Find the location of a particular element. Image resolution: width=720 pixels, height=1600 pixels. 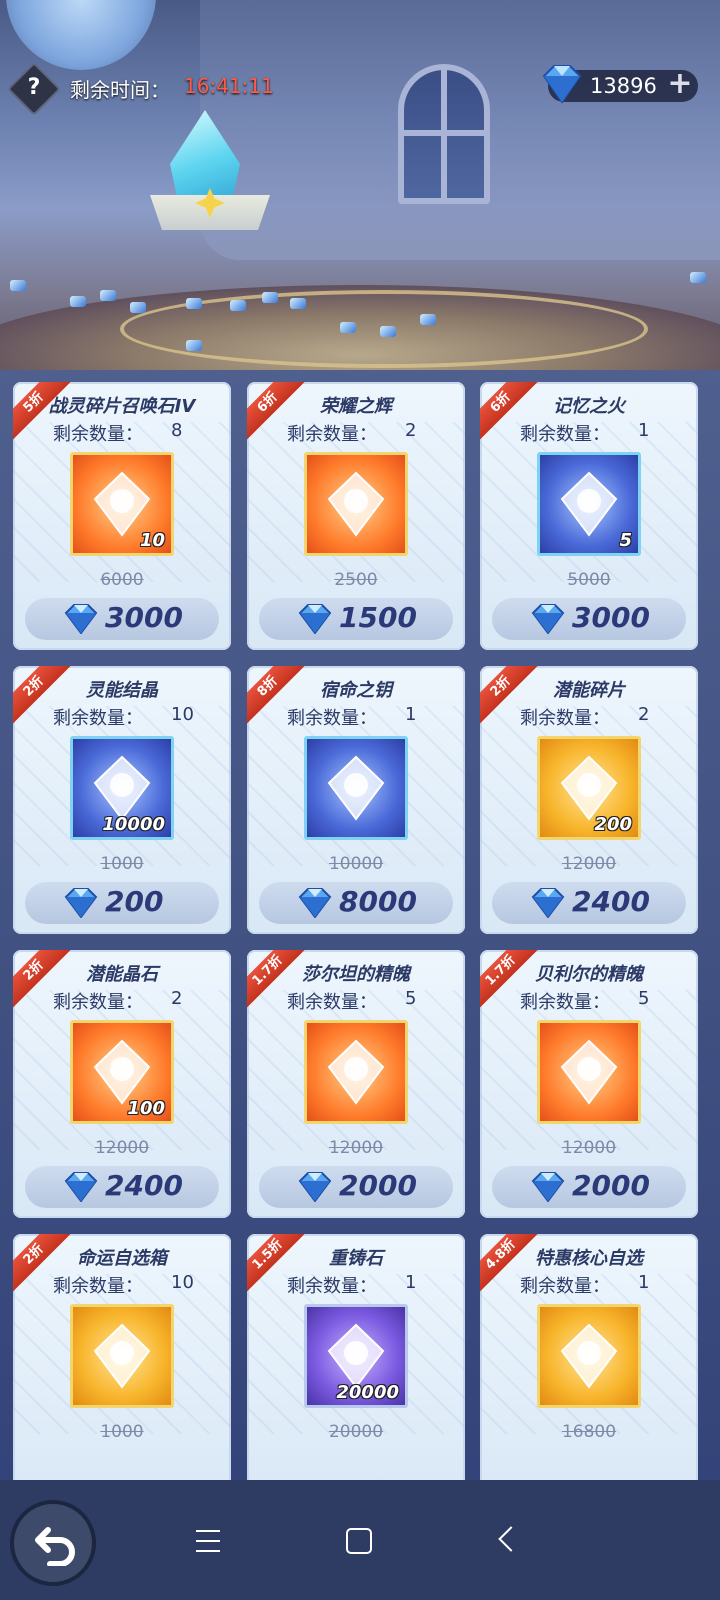

key-icon is located at coordinates (356, 788).